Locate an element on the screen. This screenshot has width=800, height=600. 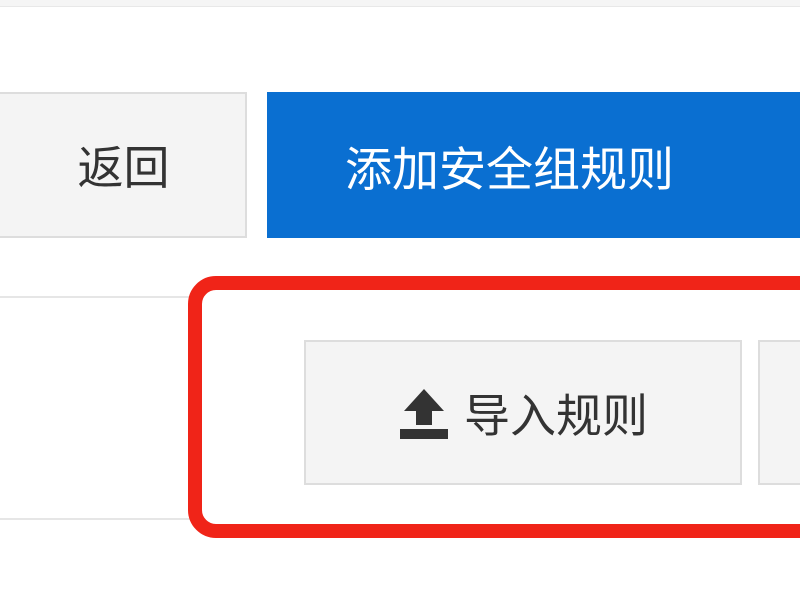
top-strip is located at coordinates (400, 3).